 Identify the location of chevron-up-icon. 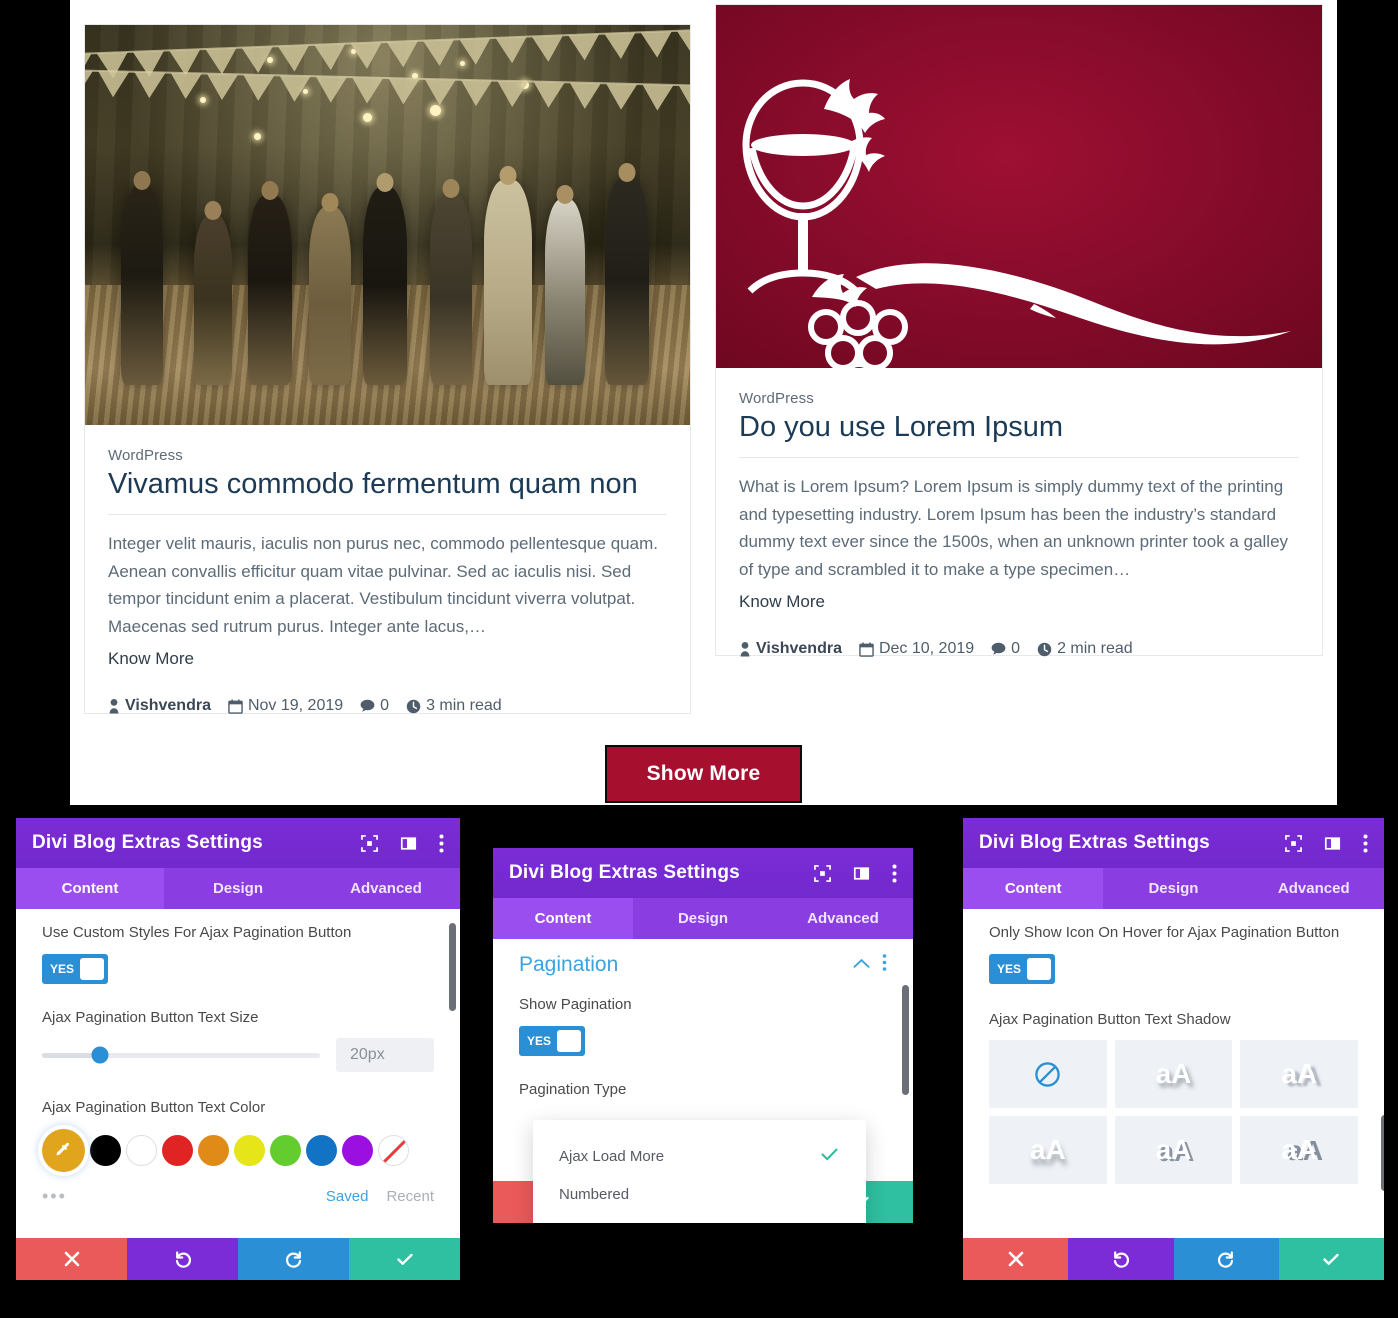
(861, 965).